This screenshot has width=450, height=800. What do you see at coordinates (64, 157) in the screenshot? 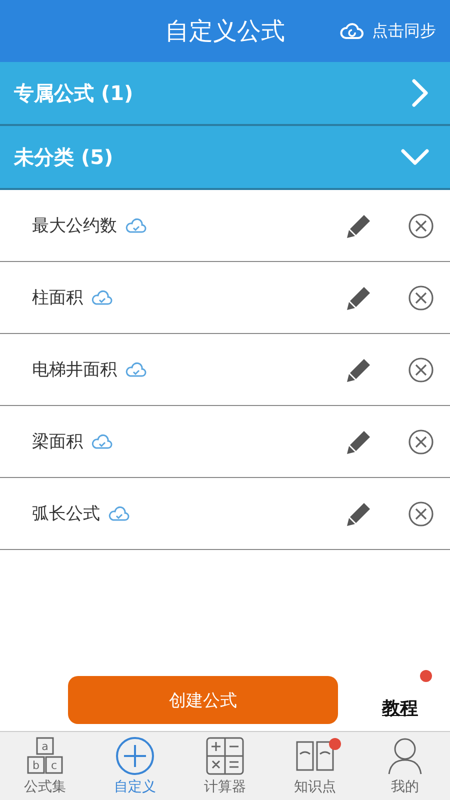
I see `category-label: 未分类 (5)` at bounding box center [64, 157].